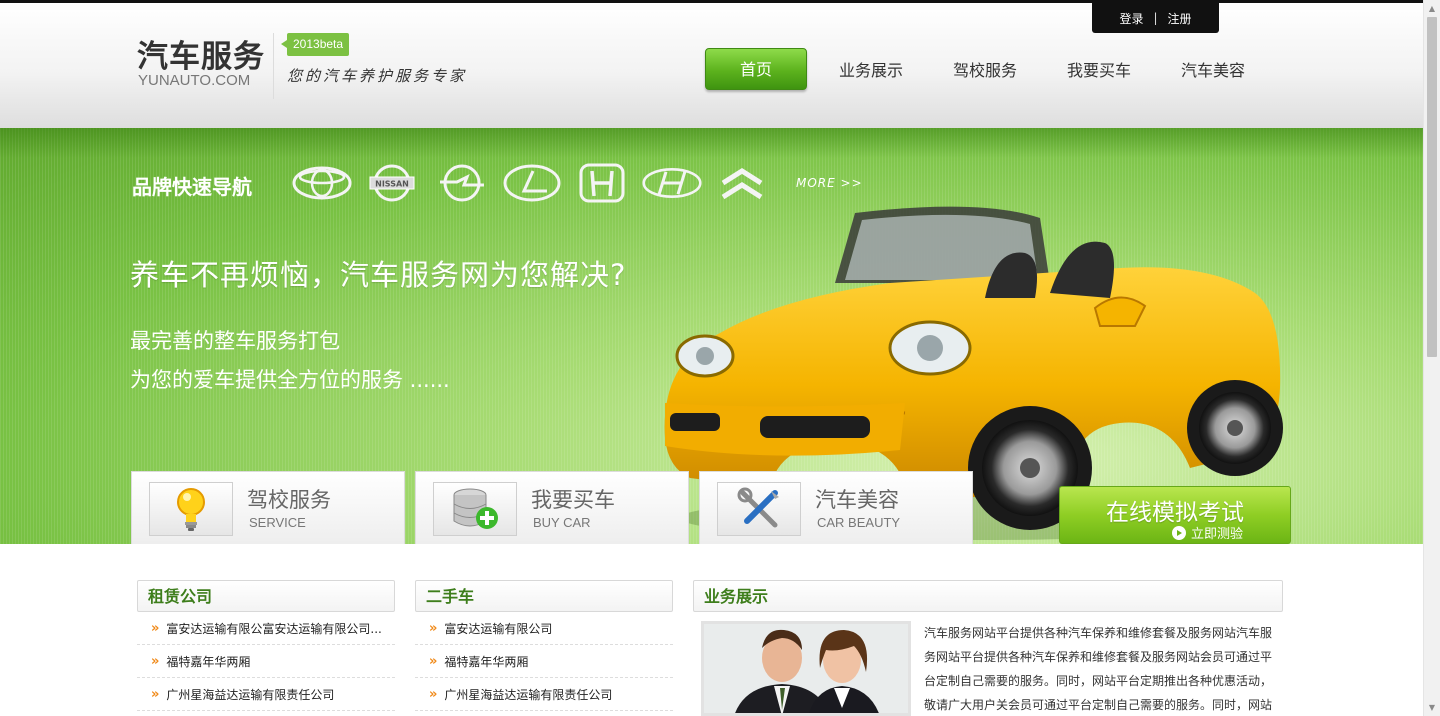 The image size is (1440, 716). I want to click on logo-divider, so click(273, 66).